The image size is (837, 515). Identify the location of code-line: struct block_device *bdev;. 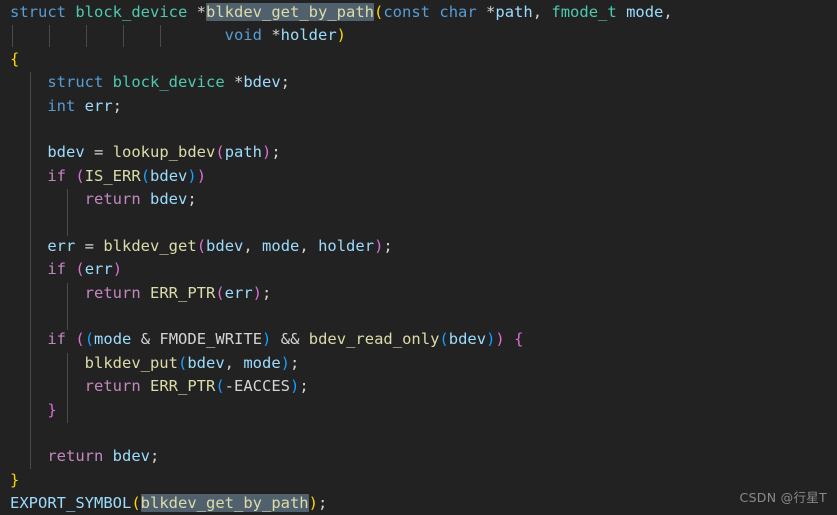
(418, 82).